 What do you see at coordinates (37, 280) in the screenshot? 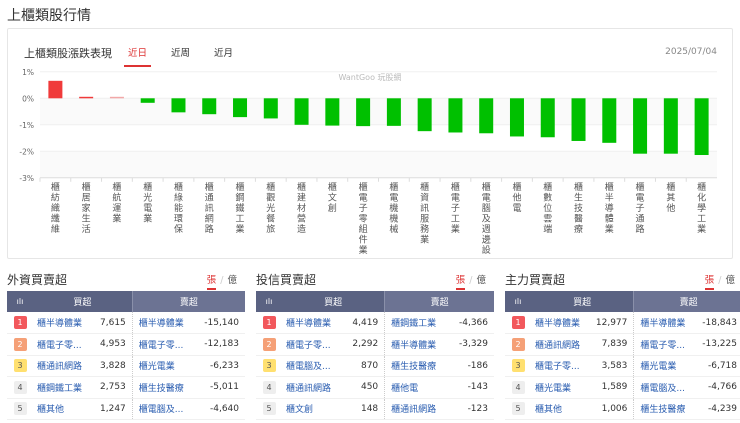
I see `section-title: 外資買賣超` at bounding box center [37, 280].